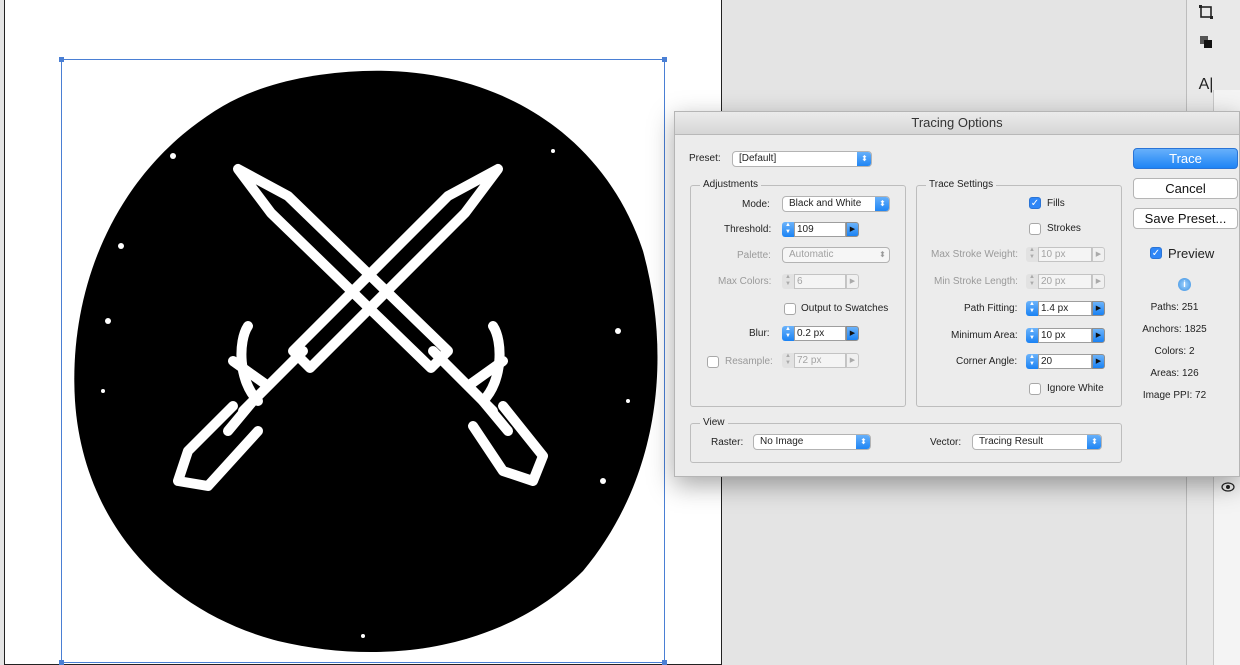 Image resolution: width=1240 pixels, height=665 pixels. What do you see at coordinates (1056, 203) in the screenshot?
I see `fills-label: Fills` at bounding box center [1056, 203].